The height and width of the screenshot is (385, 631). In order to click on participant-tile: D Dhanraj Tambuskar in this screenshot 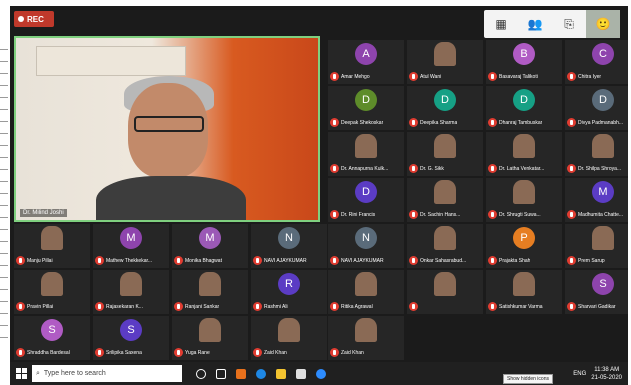, I will do `click(524, 108)`.